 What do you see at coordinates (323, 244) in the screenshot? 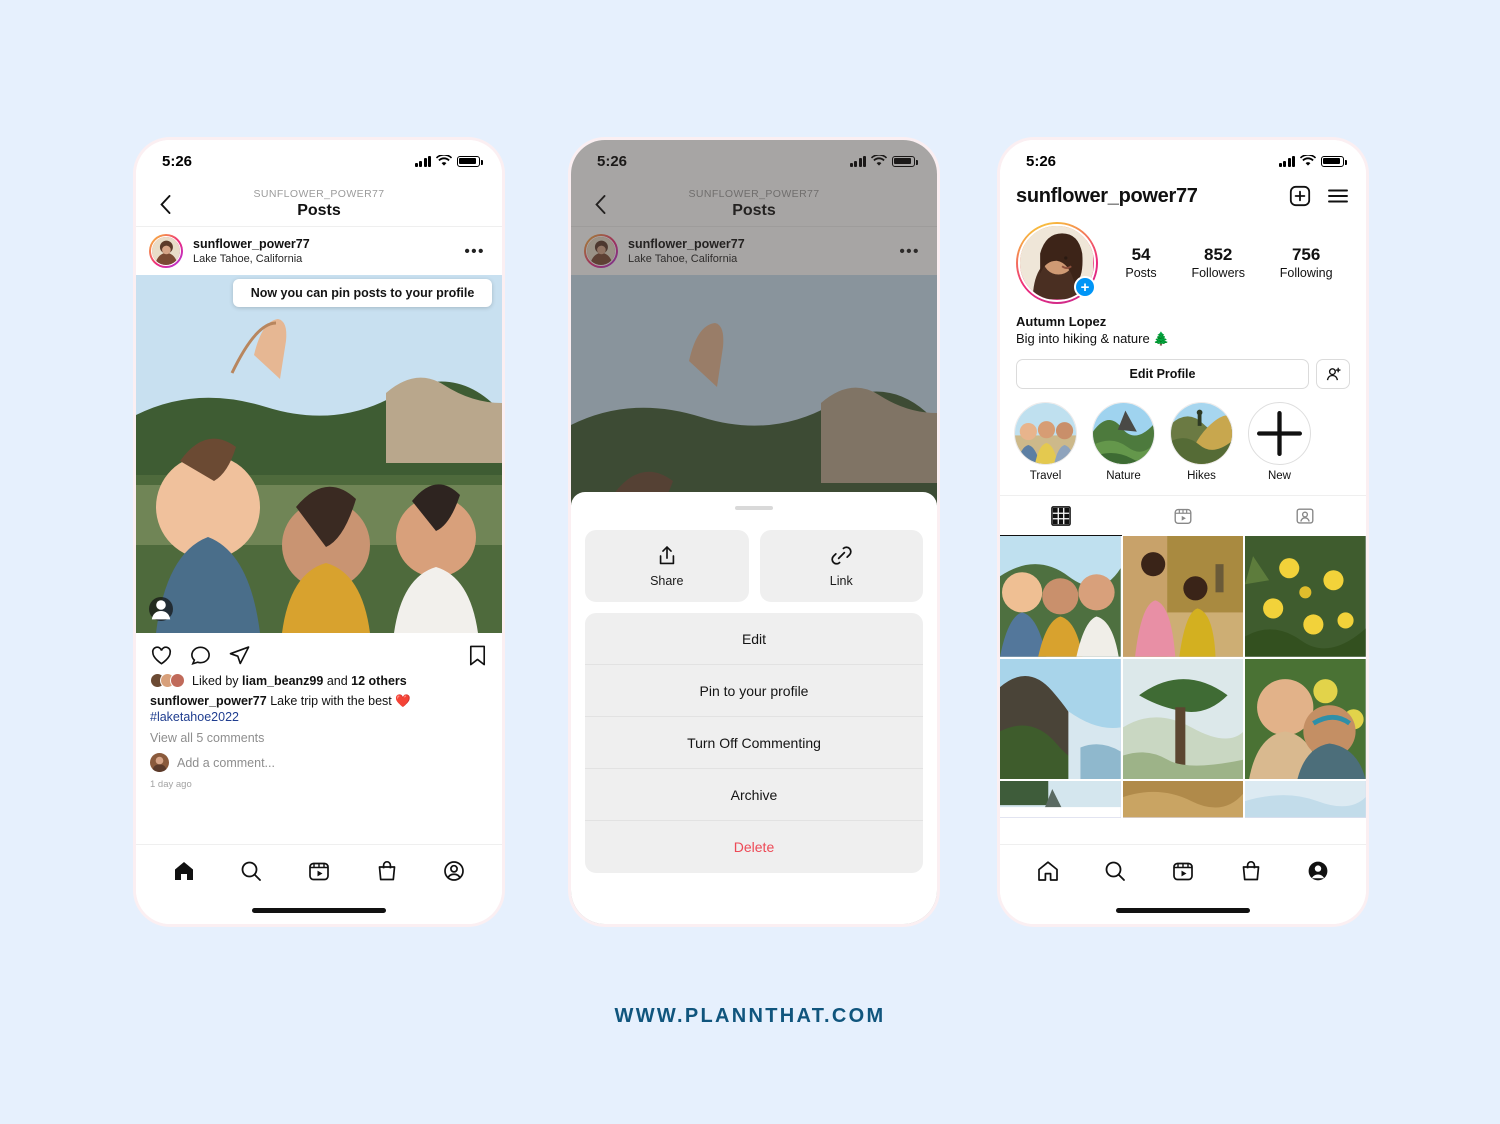
I see `post-author-name: sunflower_power77` at bounding box center [323, 244].